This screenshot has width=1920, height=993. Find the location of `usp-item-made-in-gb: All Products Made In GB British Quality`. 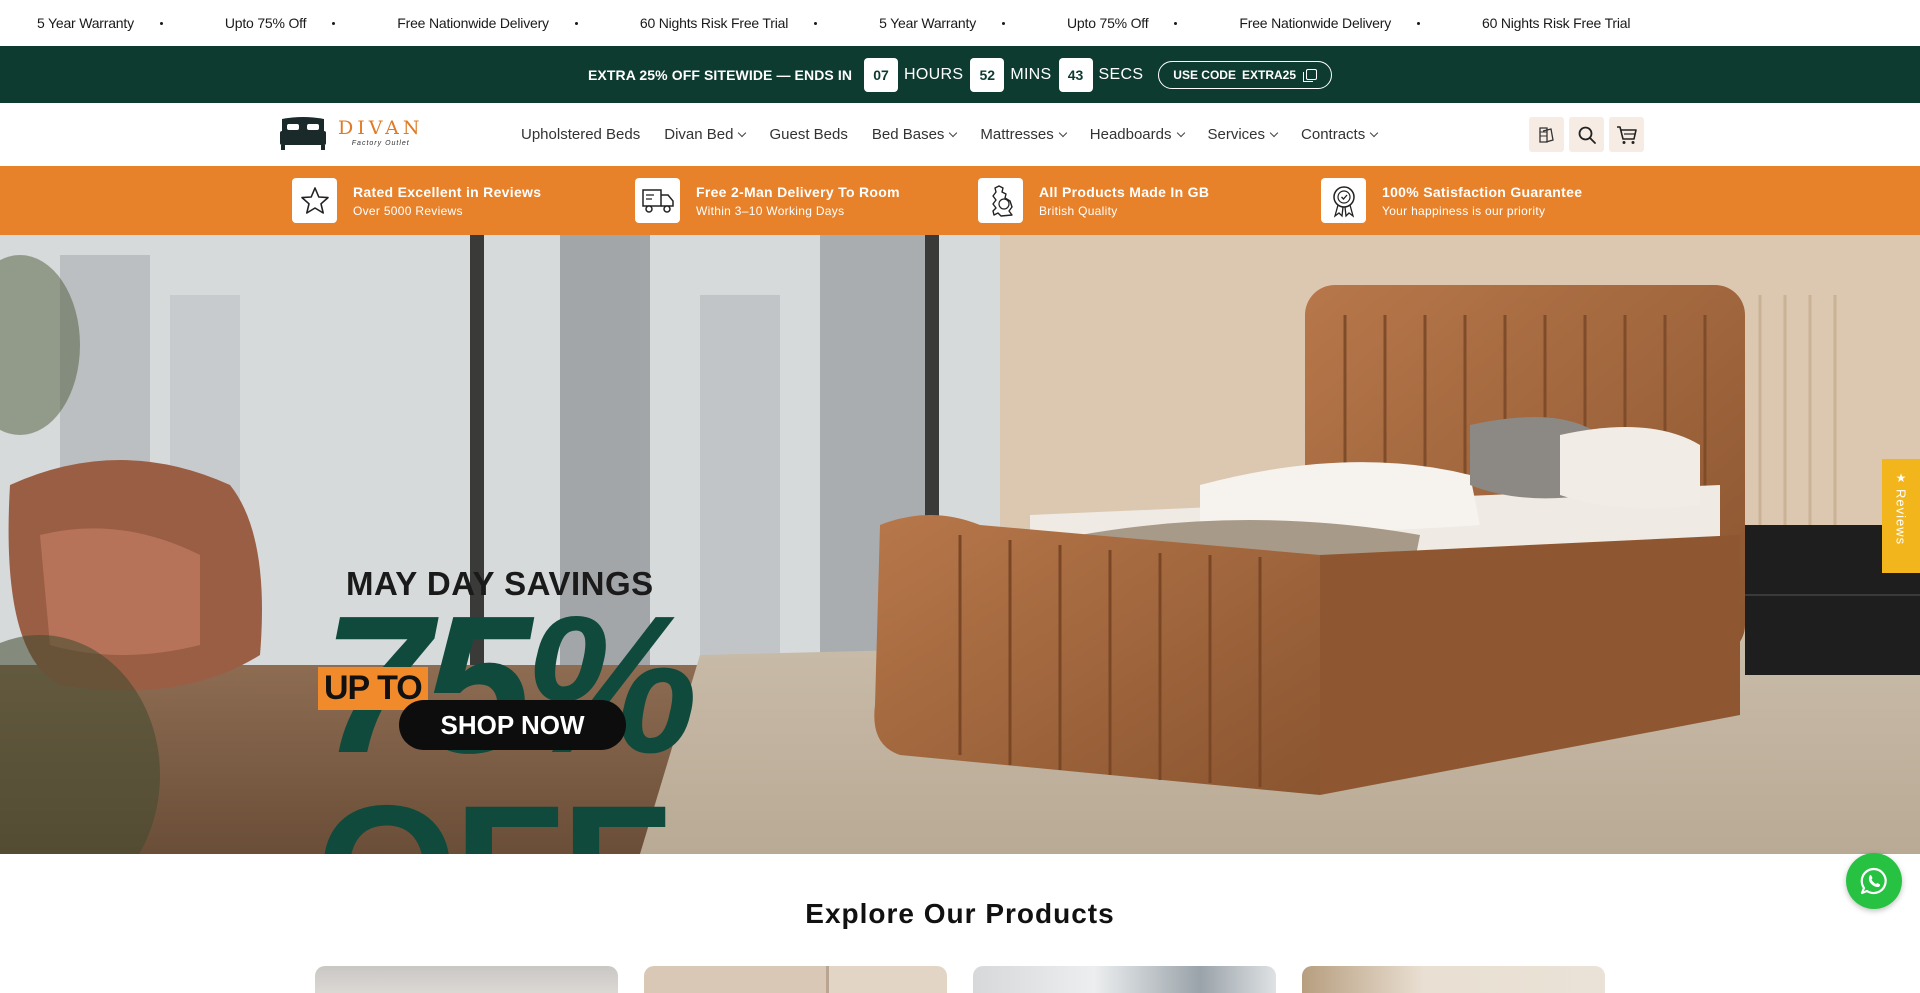

usp-item-made-in-gb: All Products Made In GB British Quality is located at coordinates (1149, 200).